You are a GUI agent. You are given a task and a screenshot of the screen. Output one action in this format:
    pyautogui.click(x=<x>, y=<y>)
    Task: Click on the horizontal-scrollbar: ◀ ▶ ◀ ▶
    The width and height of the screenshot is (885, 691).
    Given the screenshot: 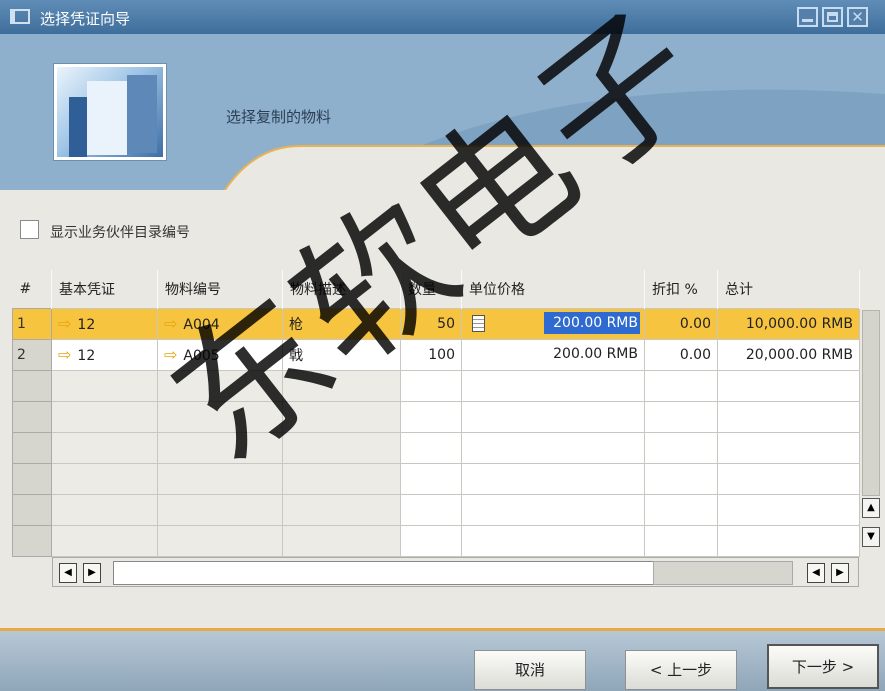 What is the action you would take?
    pyautogui.click(x=455, y=572)
    